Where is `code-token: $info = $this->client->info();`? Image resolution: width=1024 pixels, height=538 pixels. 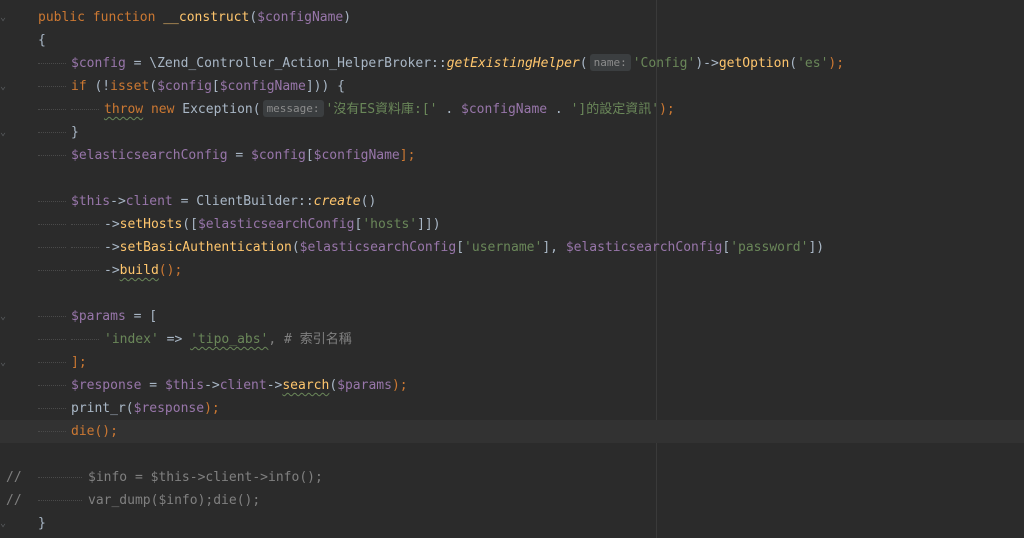 code-token: $info = $this->client->info(); is located at coordinates (205, 477).